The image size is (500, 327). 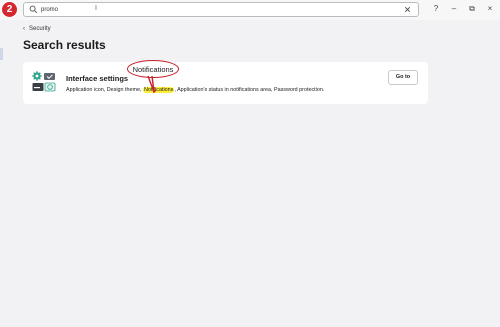 I want to click on breadcrumb: ‹ Security, so click(x=37, y=29).